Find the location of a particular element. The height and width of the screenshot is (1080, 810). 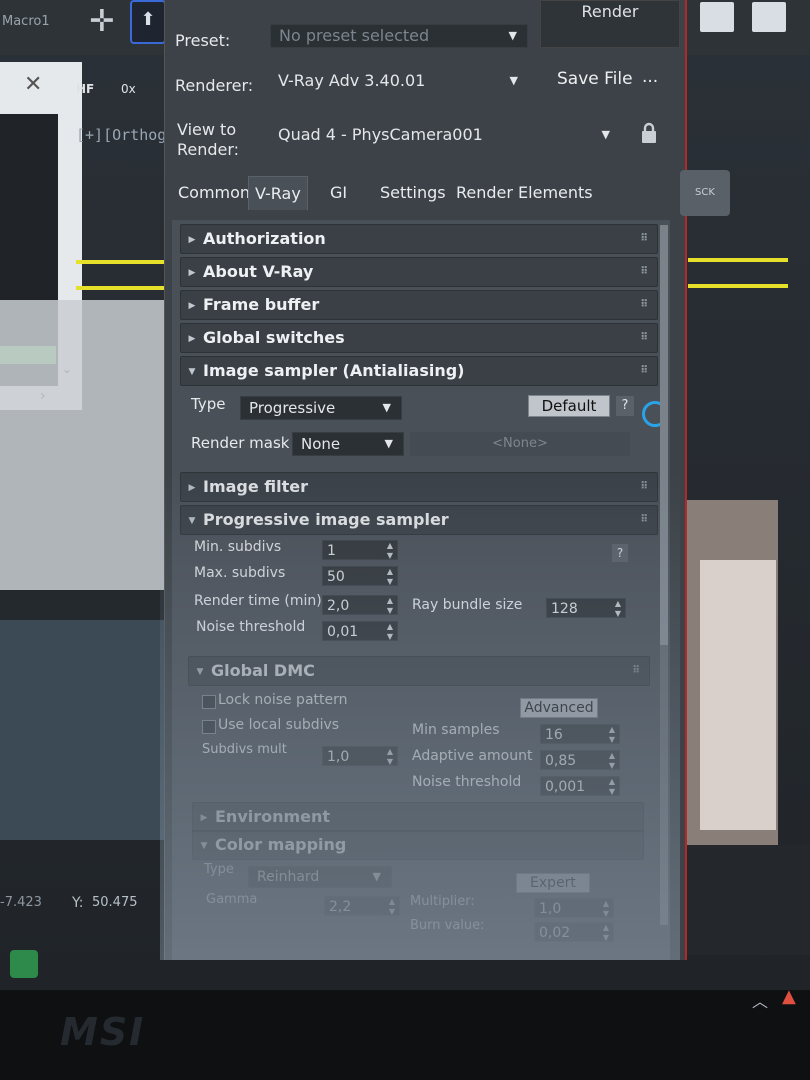

type-label: Type is located at coordinates (208, 404).